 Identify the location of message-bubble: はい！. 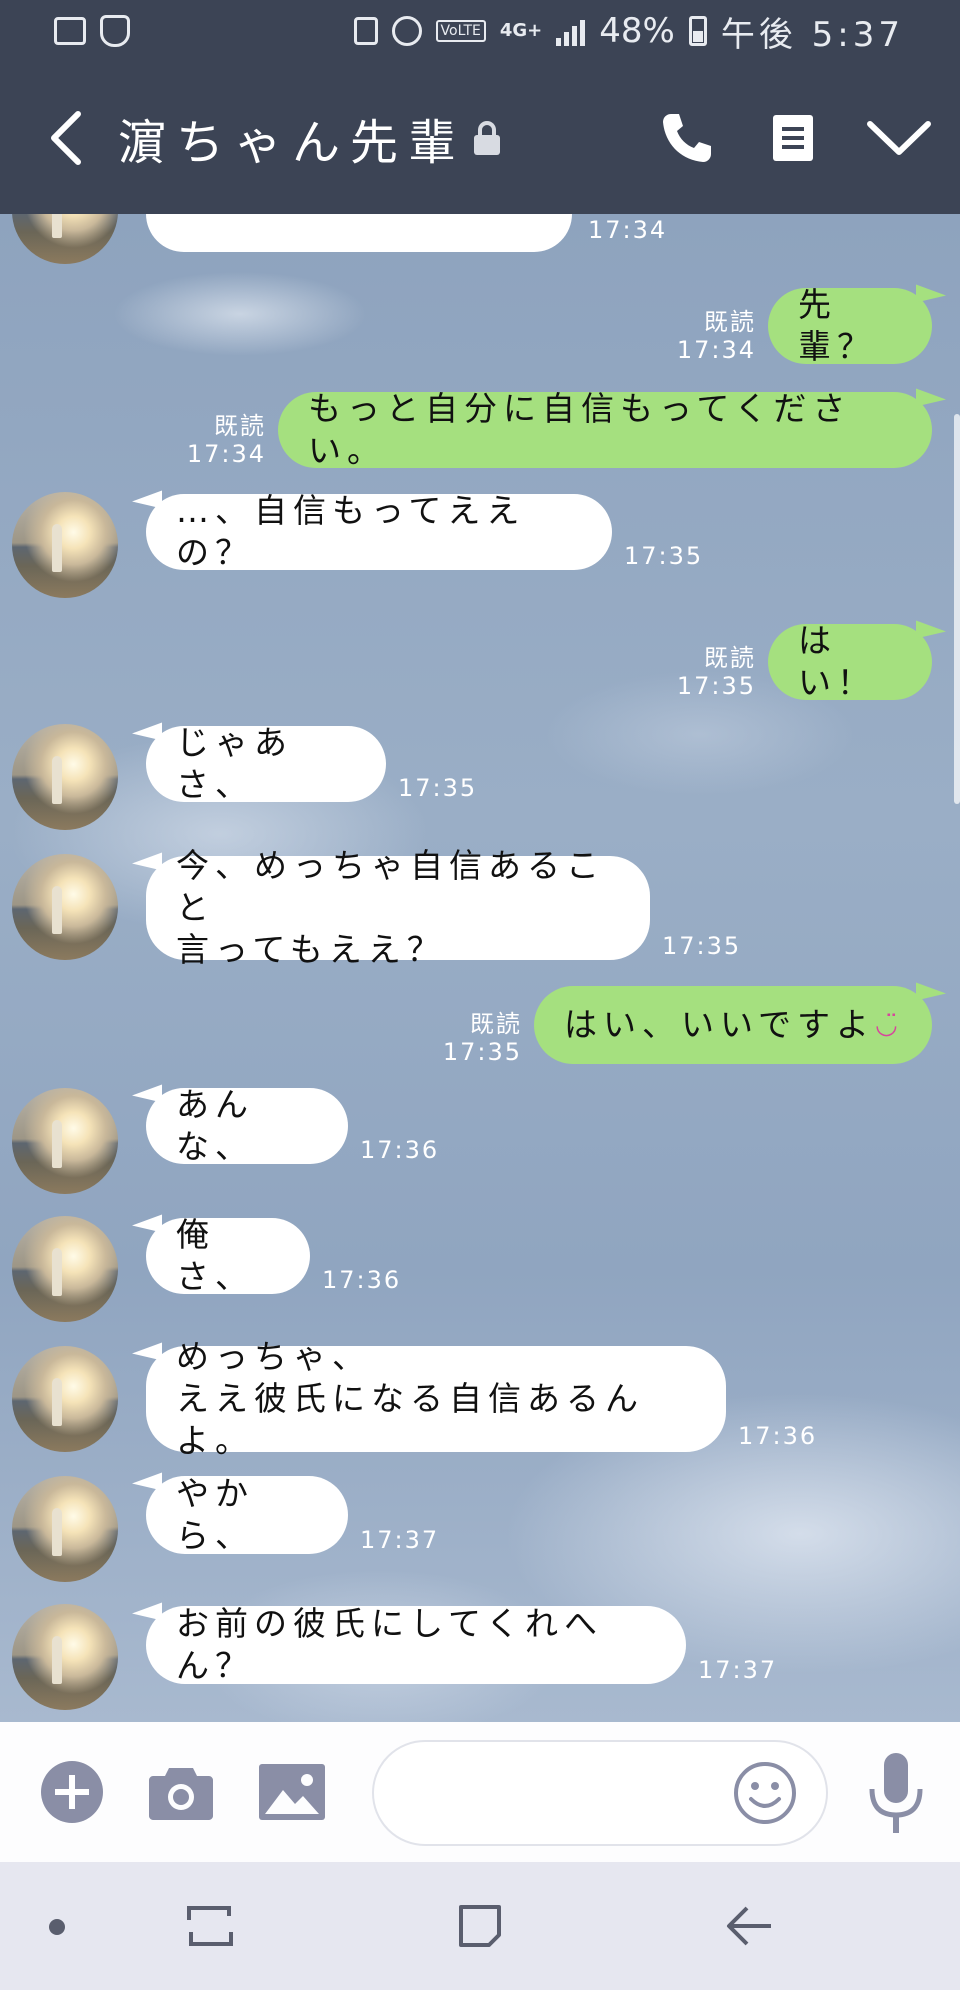
(850, 661).